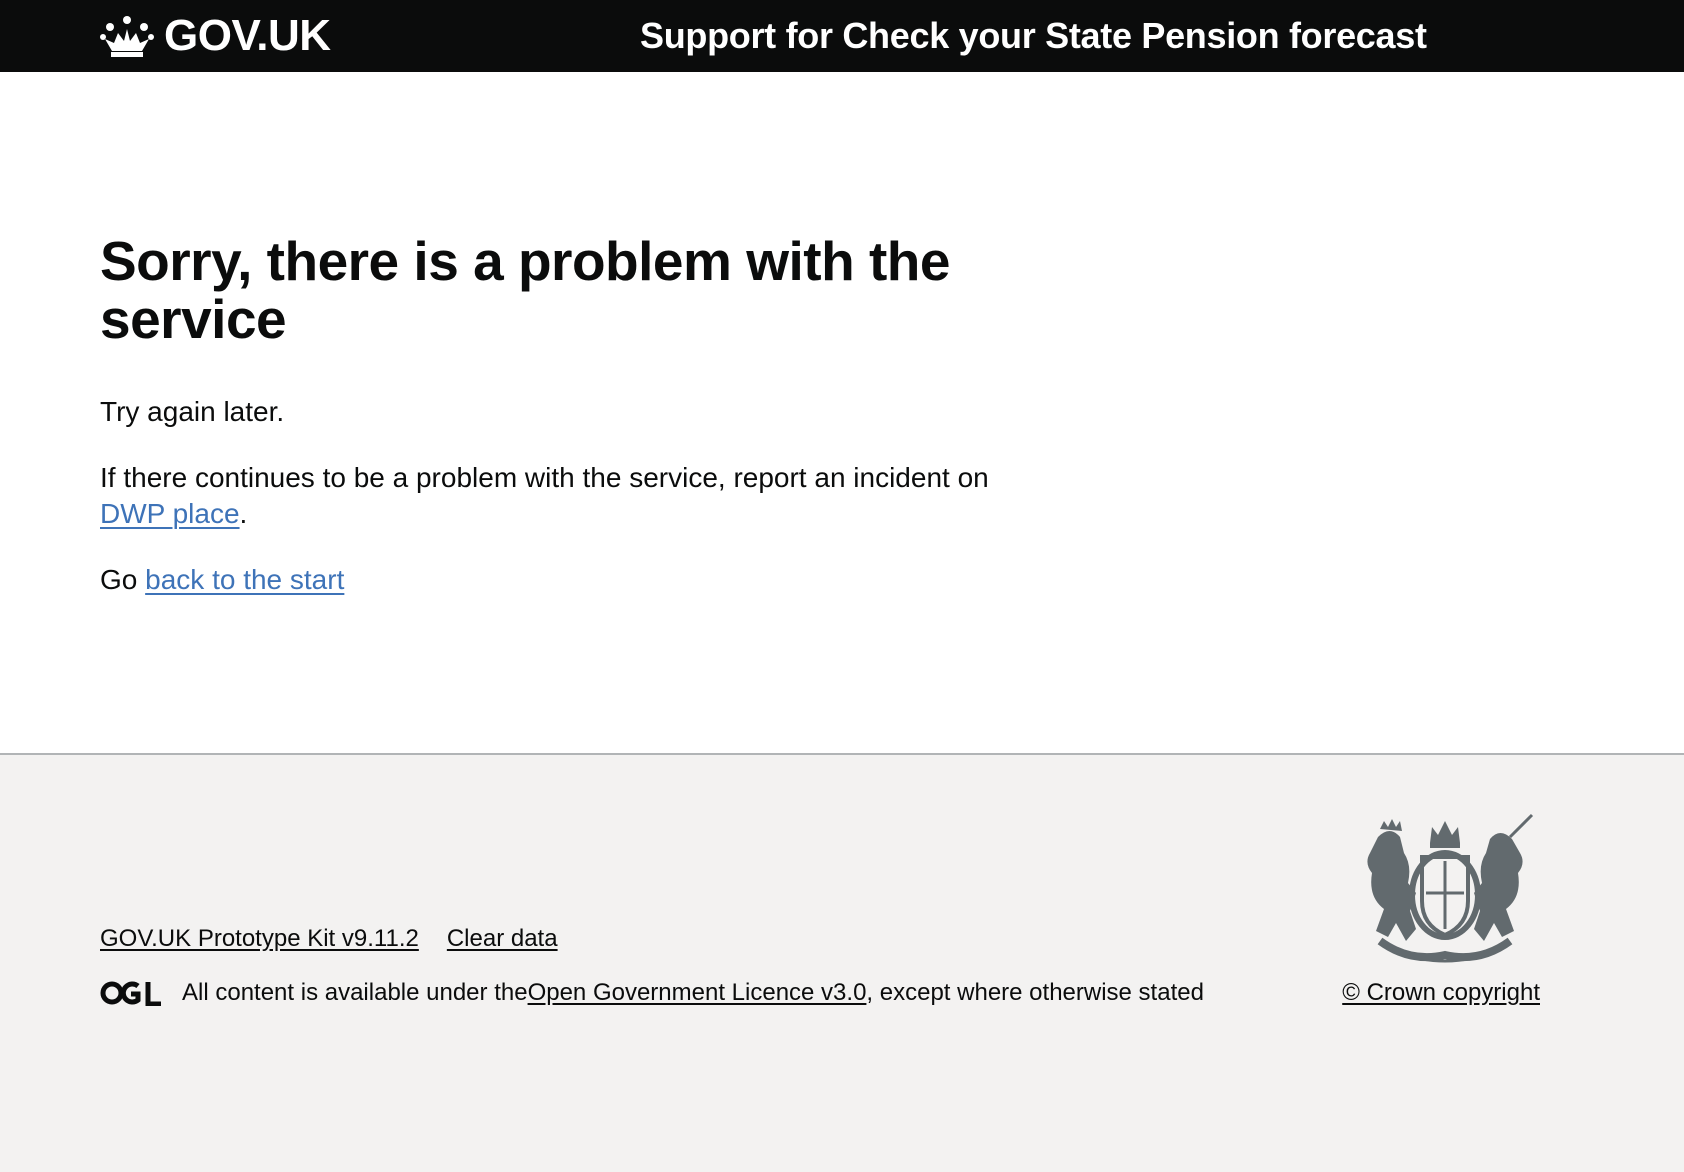 Image resolution: width=1684 pixels, height=1172 pixels. I want to click on govuk-logo-text: GOV.UK, so click(247, 35).